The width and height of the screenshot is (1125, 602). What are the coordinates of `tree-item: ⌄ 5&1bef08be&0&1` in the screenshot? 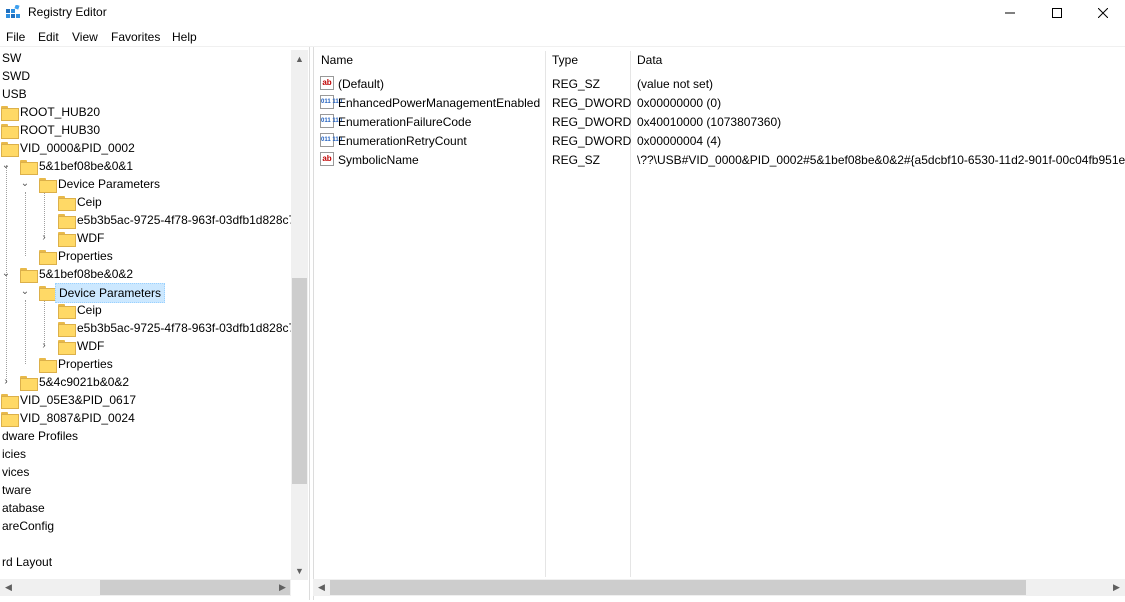 It's located at (145, 166).